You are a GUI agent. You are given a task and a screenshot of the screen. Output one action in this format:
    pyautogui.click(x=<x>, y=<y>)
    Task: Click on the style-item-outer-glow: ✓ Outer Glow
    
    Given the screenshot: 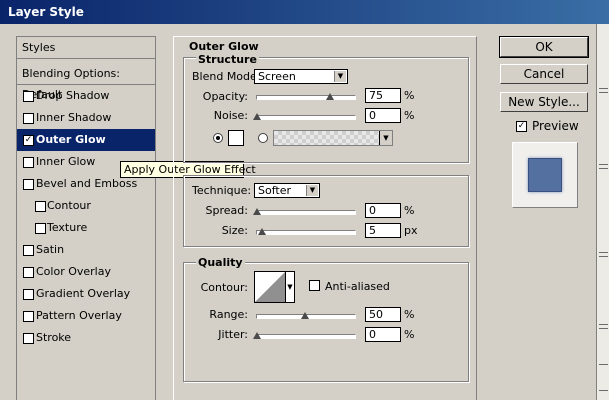 What is the action you would take?
    pyautogui.click(x=86, y=140)
    